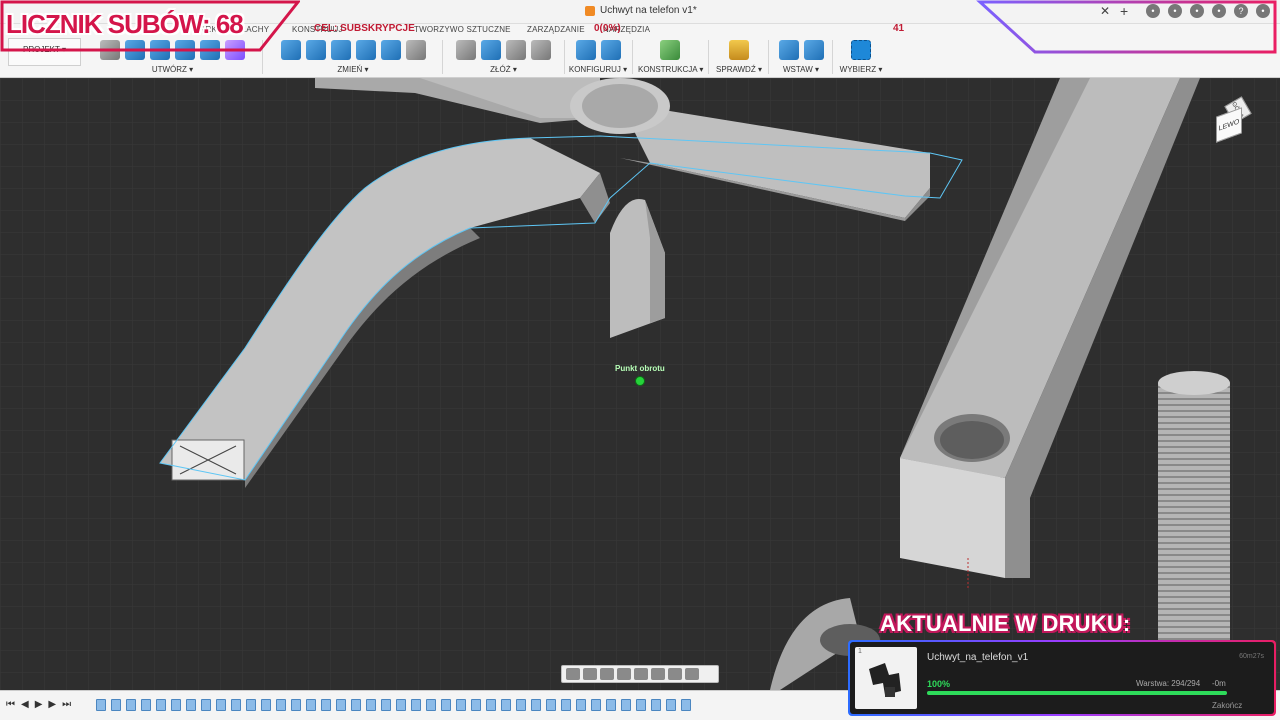 The image size is (1280, 720). Describe the element at coordinates (858, 69) in the screenshot. I see `select-menu: WYBIERZ` at that location.